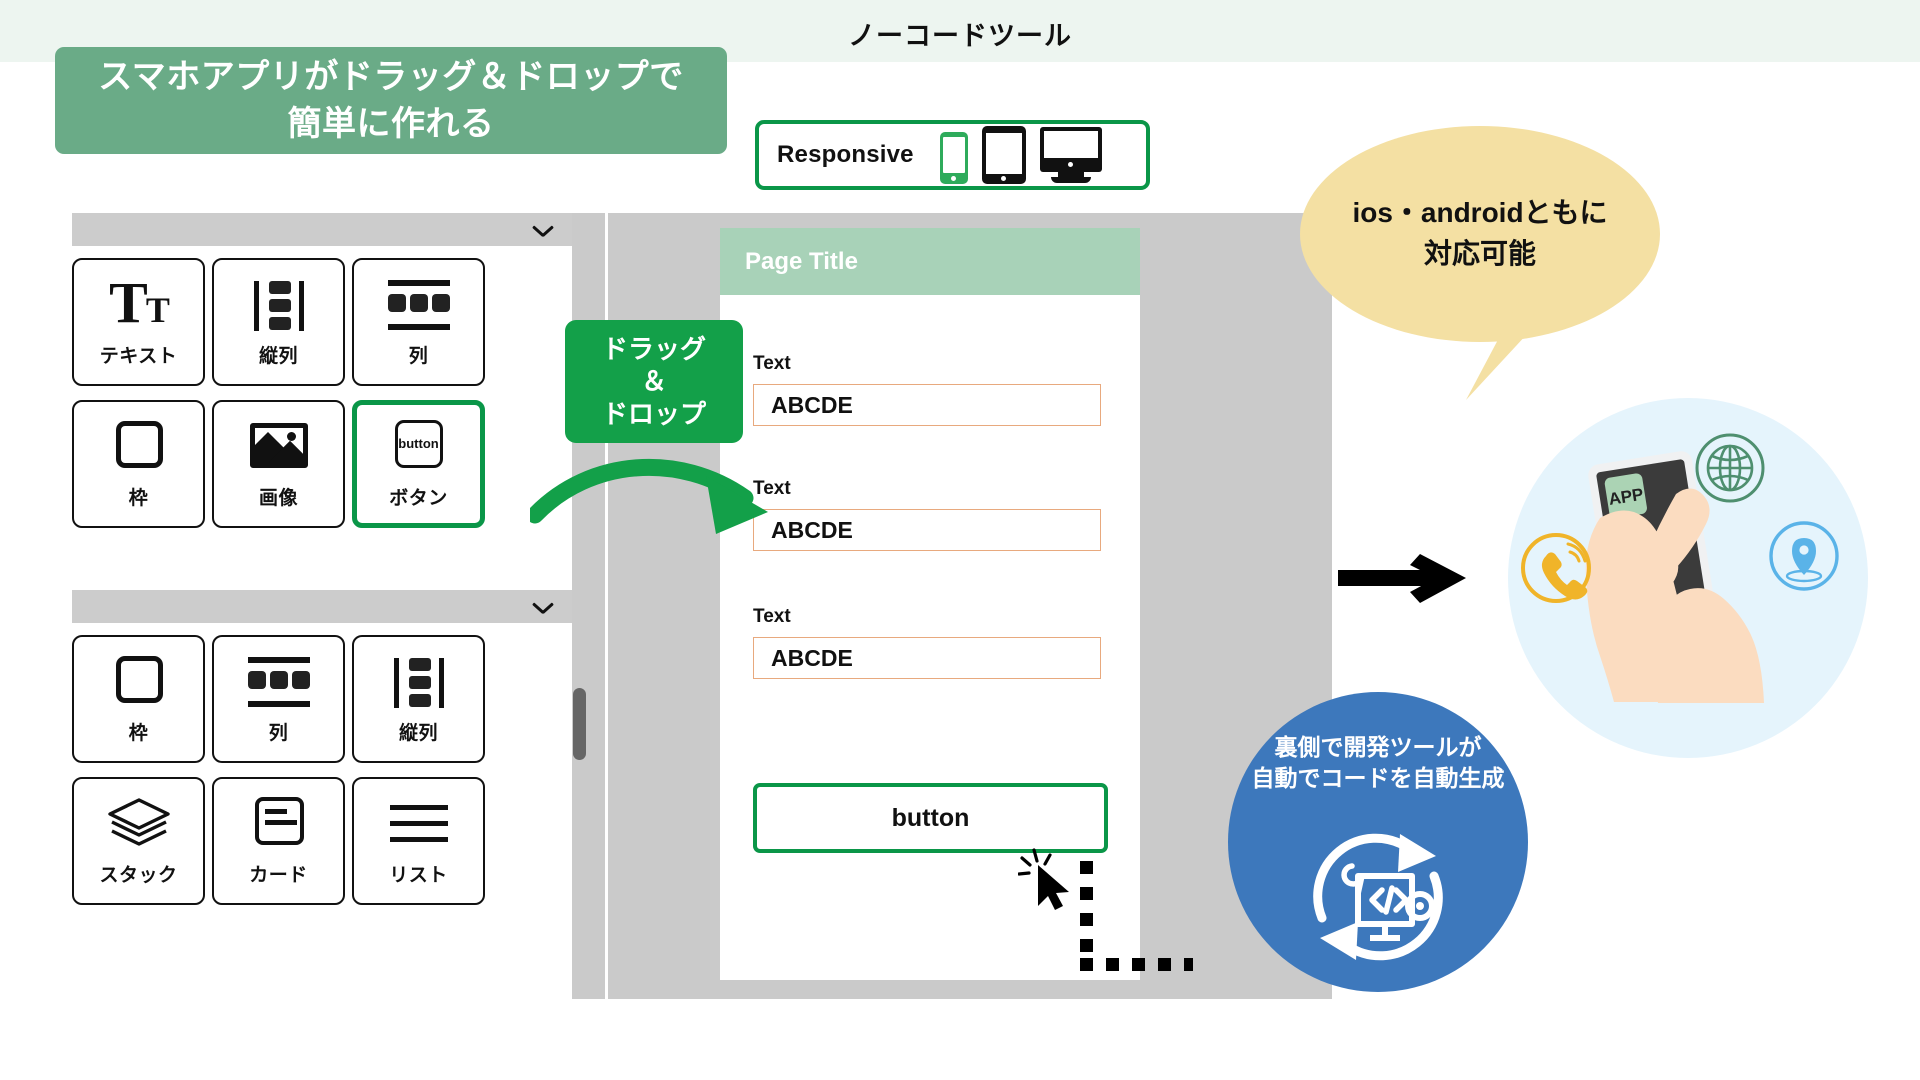 The height and width of the screenshot is (1080, 1920). What do you see at coordinates (418, 443) in the screenshot?
I see `button-icon-label: button` at bounding box center [418, 443].